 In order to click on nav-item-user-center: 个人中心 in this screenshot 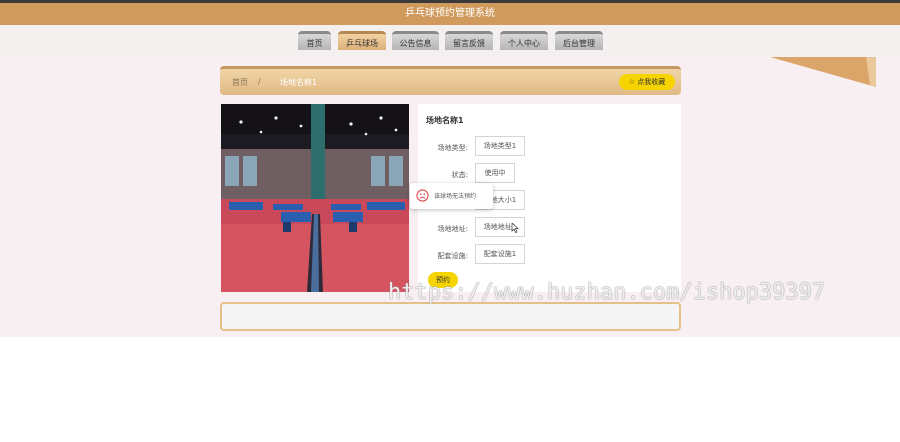, I will do `click(524, 40)`.